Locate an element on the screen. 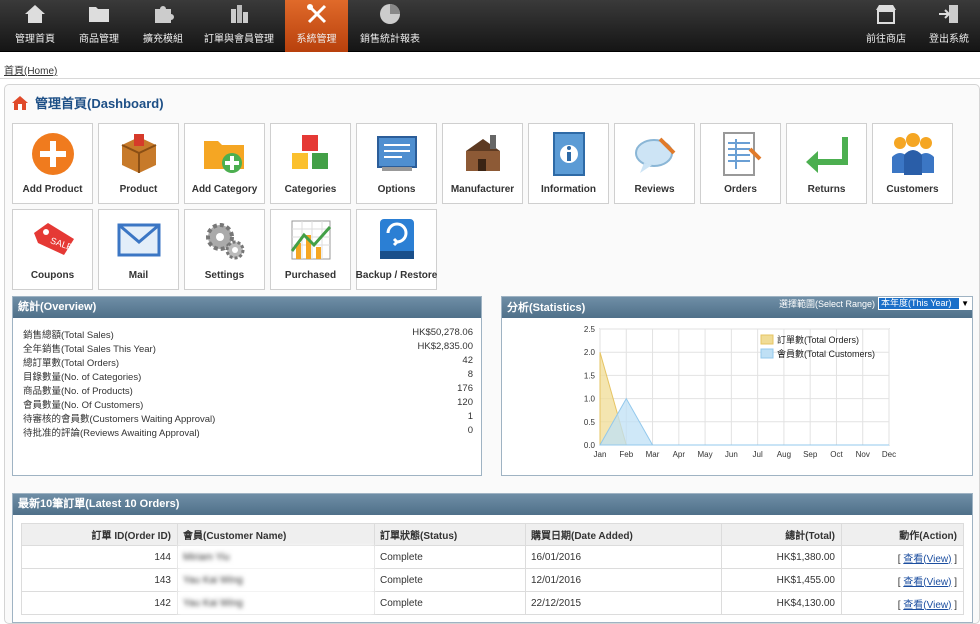 The image size is (980, 624). tile-customers: Customers is located at coordinates (912, 163).